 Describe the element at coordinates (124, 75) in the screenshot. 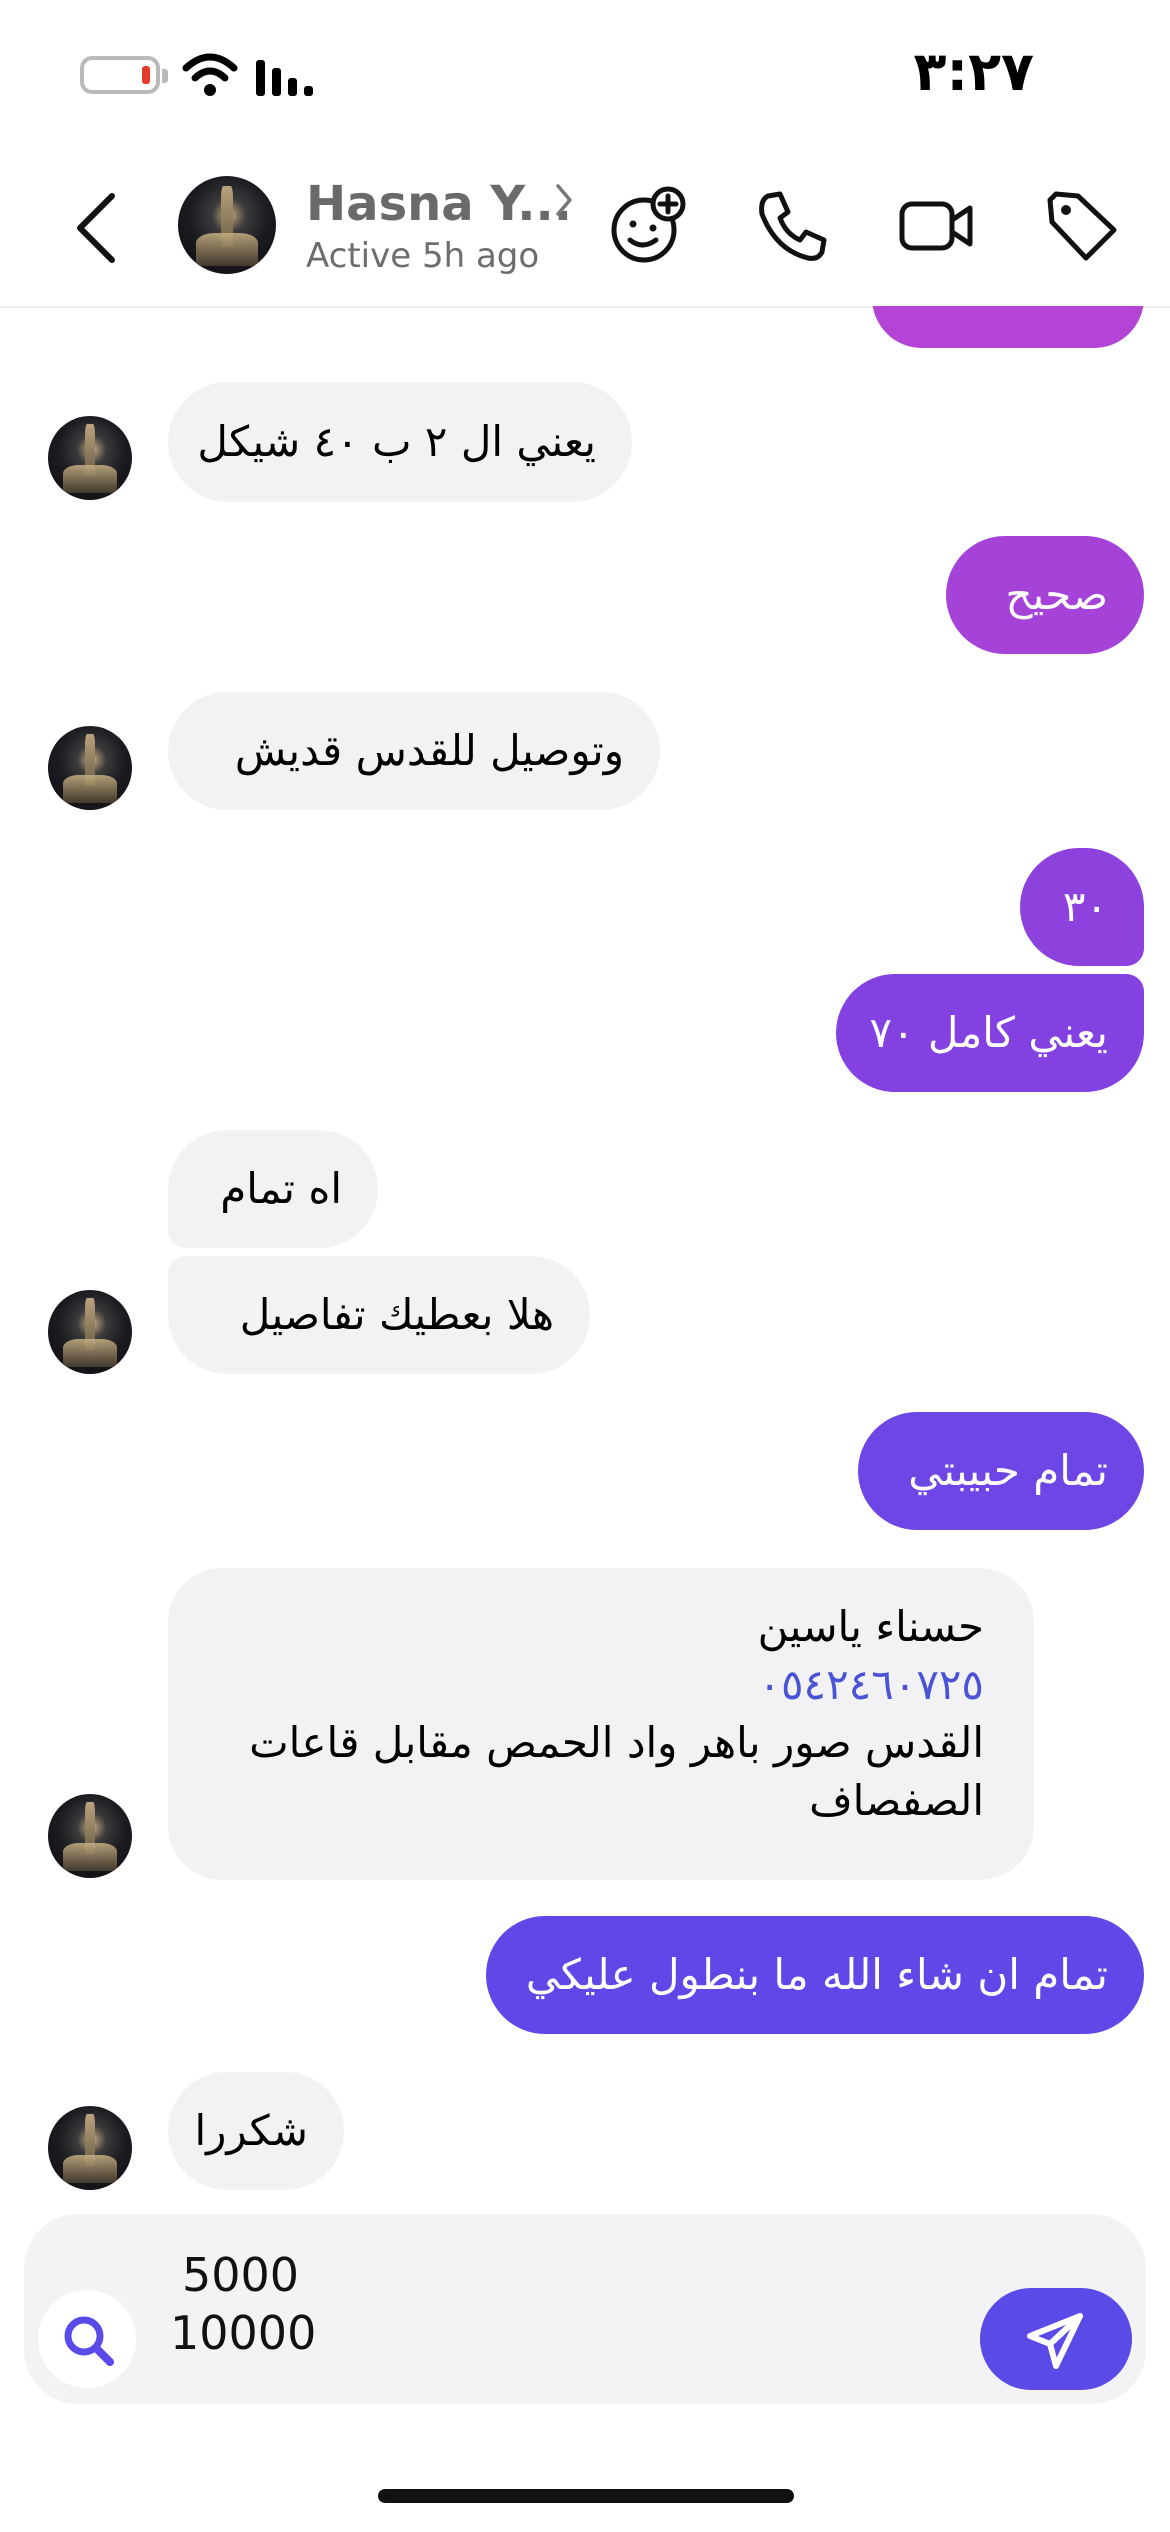

I see `battery-icon` at that location.